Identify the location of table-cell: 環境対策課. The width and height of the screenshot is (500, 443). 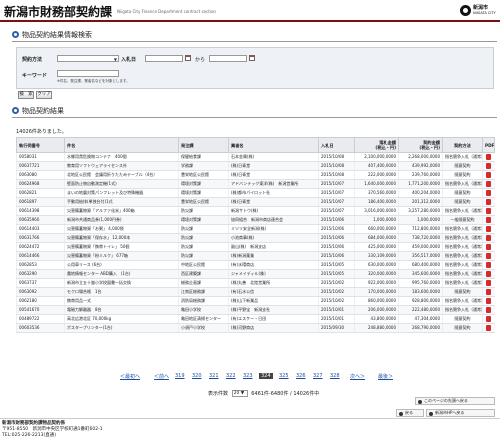
(203, 184).